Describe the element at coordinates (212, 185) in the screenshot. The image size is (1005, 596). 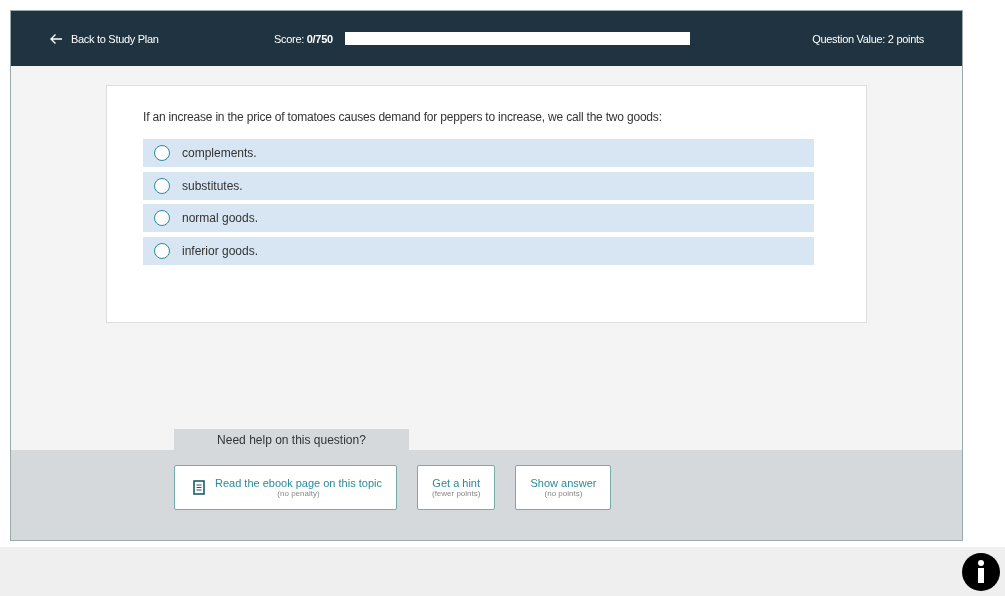
I see `option-label: substitutes.` at that location.